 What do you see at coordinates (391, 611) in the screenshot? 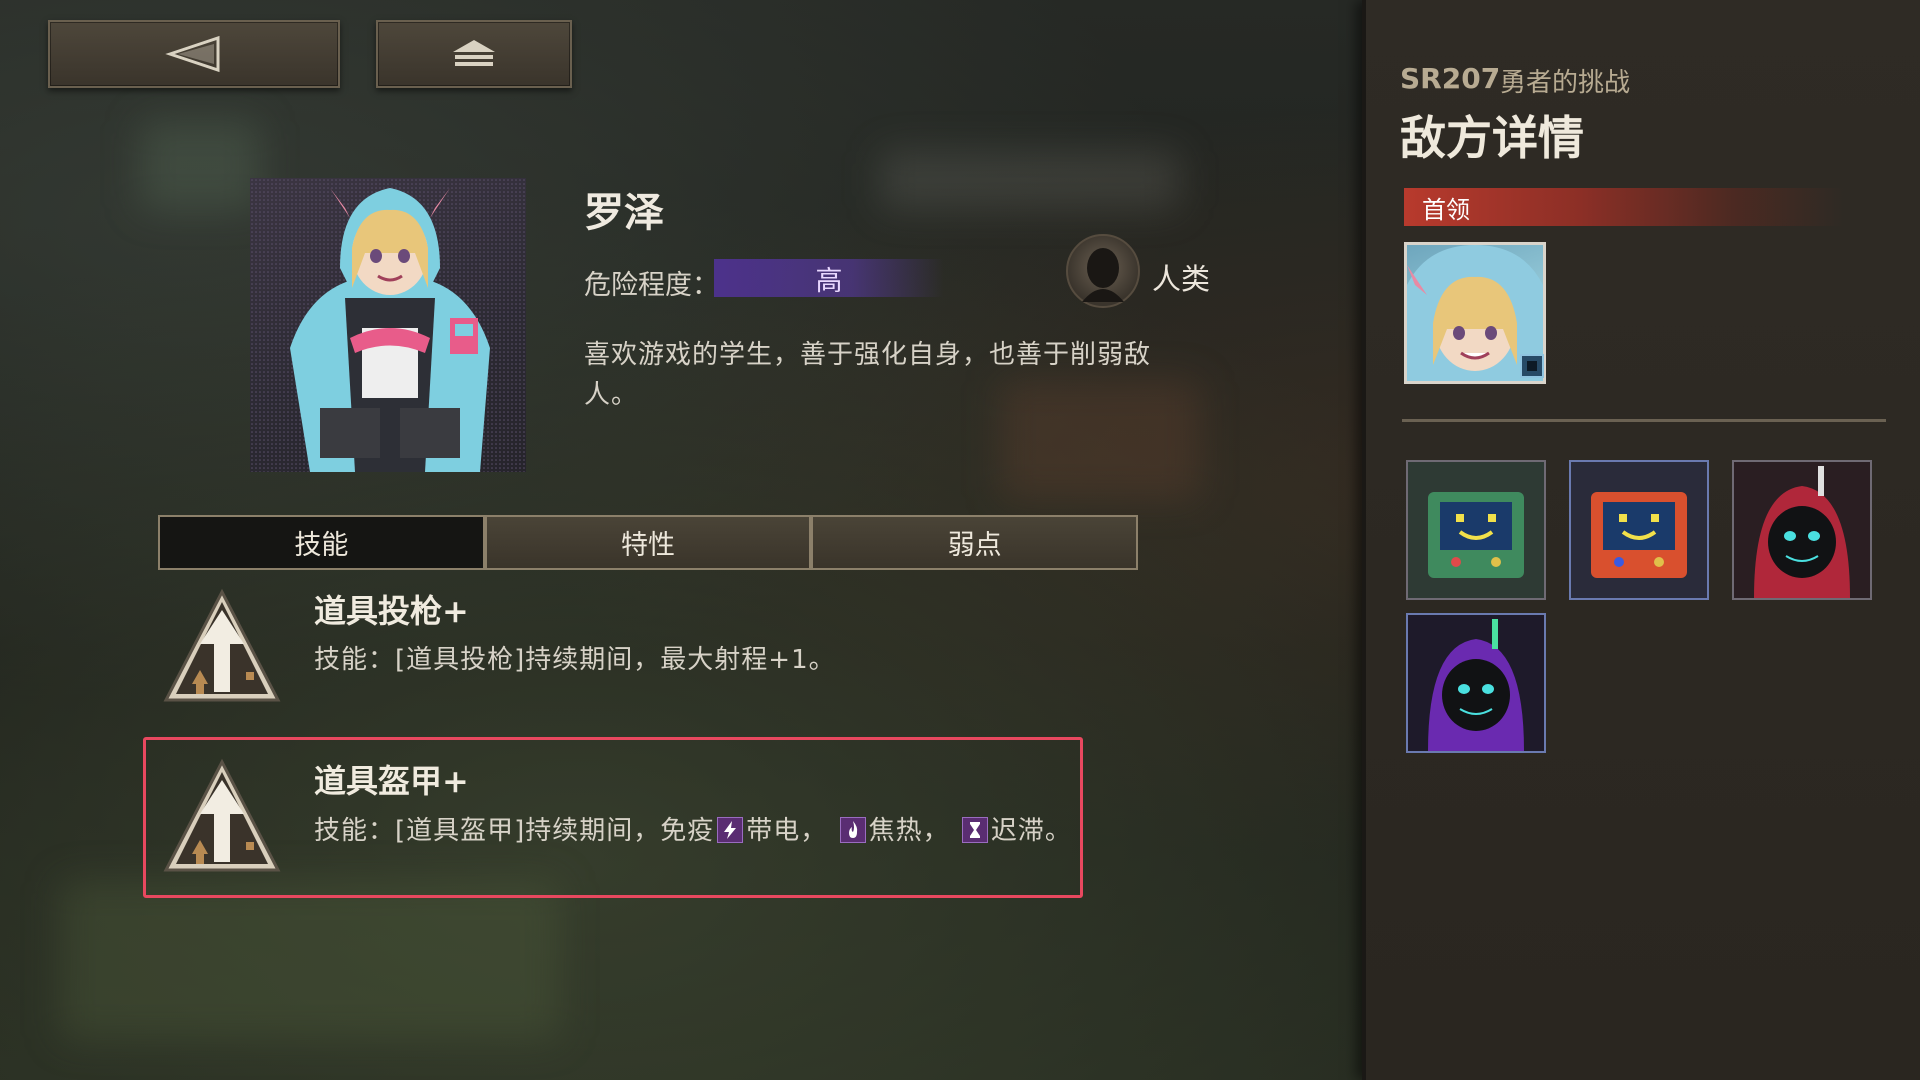
I see `skill-name: 道具投枪+` at bounding box center [391, 611].